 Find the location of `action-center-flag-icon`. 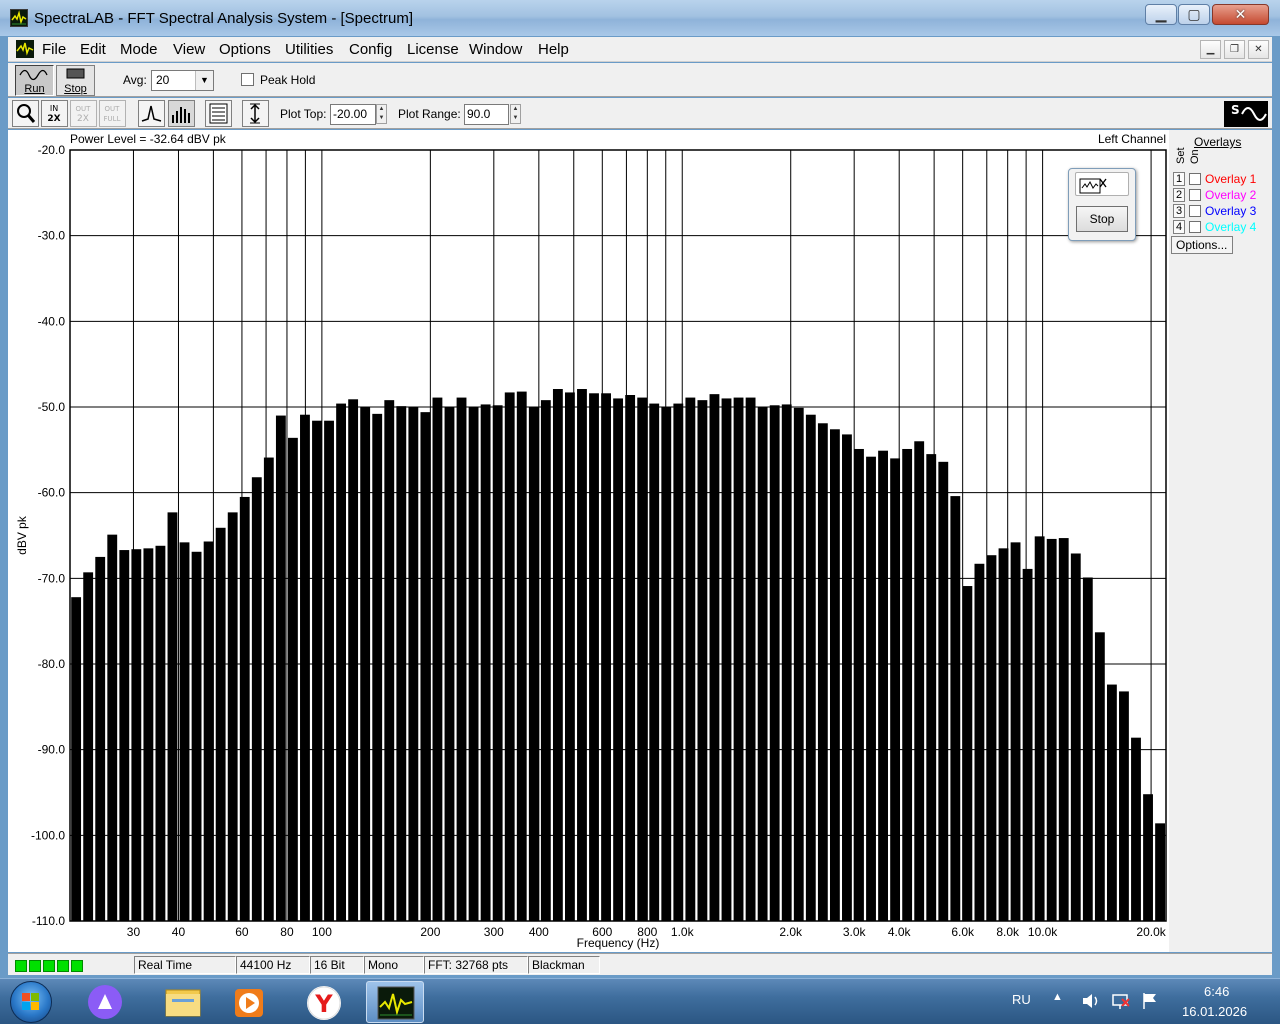

action-center-flag-icon is located at coordinates (1151, 1001).